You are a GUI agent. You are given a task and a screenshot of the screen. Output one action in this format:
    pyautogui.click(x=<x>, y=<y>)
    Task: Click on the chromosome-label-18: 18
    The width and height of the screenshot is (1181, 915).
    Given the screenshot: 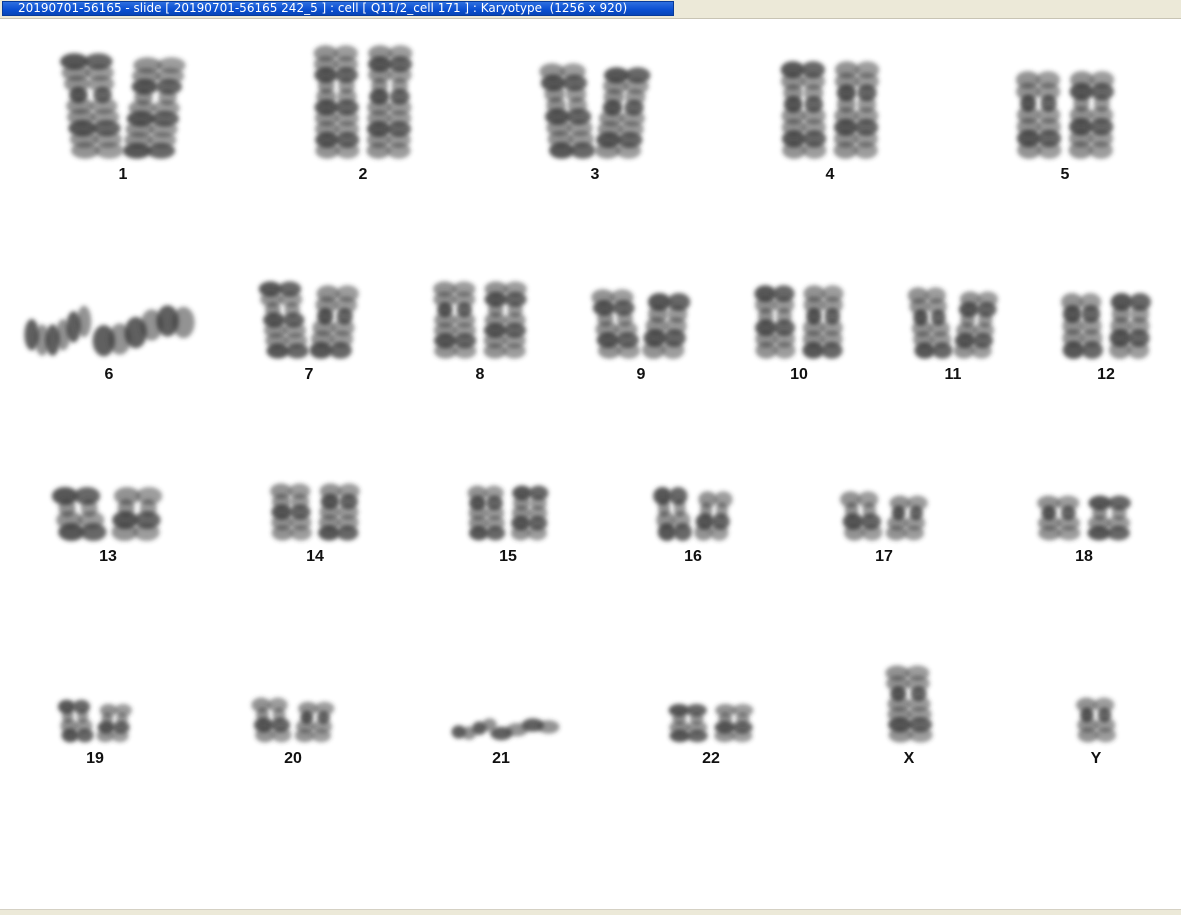 What is the action you would take?
    pyautogui.click(x=1084, y=556)
    